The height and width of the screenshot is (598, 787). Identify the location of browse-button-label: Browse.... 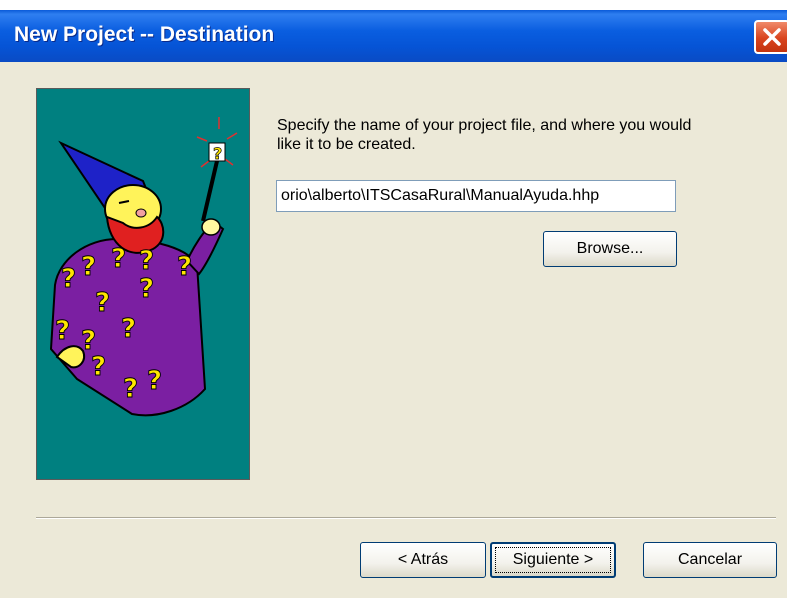
(610, 248).